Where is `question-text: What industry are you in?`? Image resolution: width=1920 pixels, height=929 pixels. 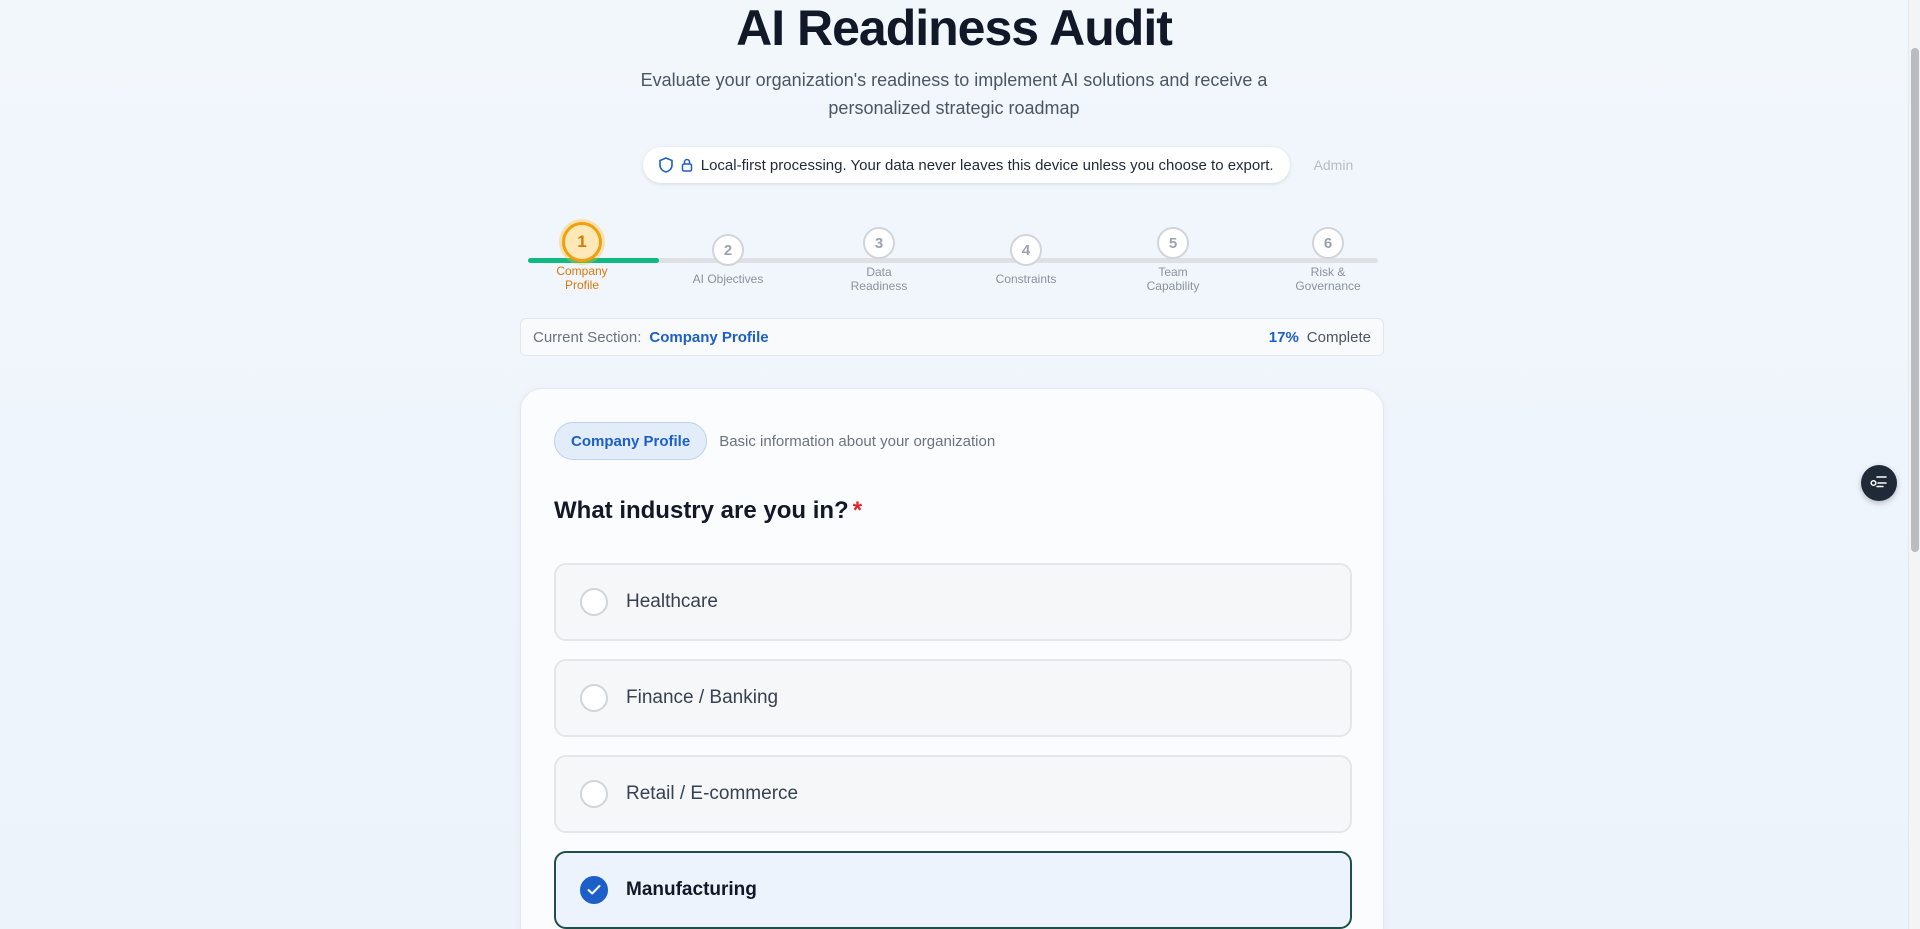
question-text: What industry are you in? is located at coordinates (701, 510).